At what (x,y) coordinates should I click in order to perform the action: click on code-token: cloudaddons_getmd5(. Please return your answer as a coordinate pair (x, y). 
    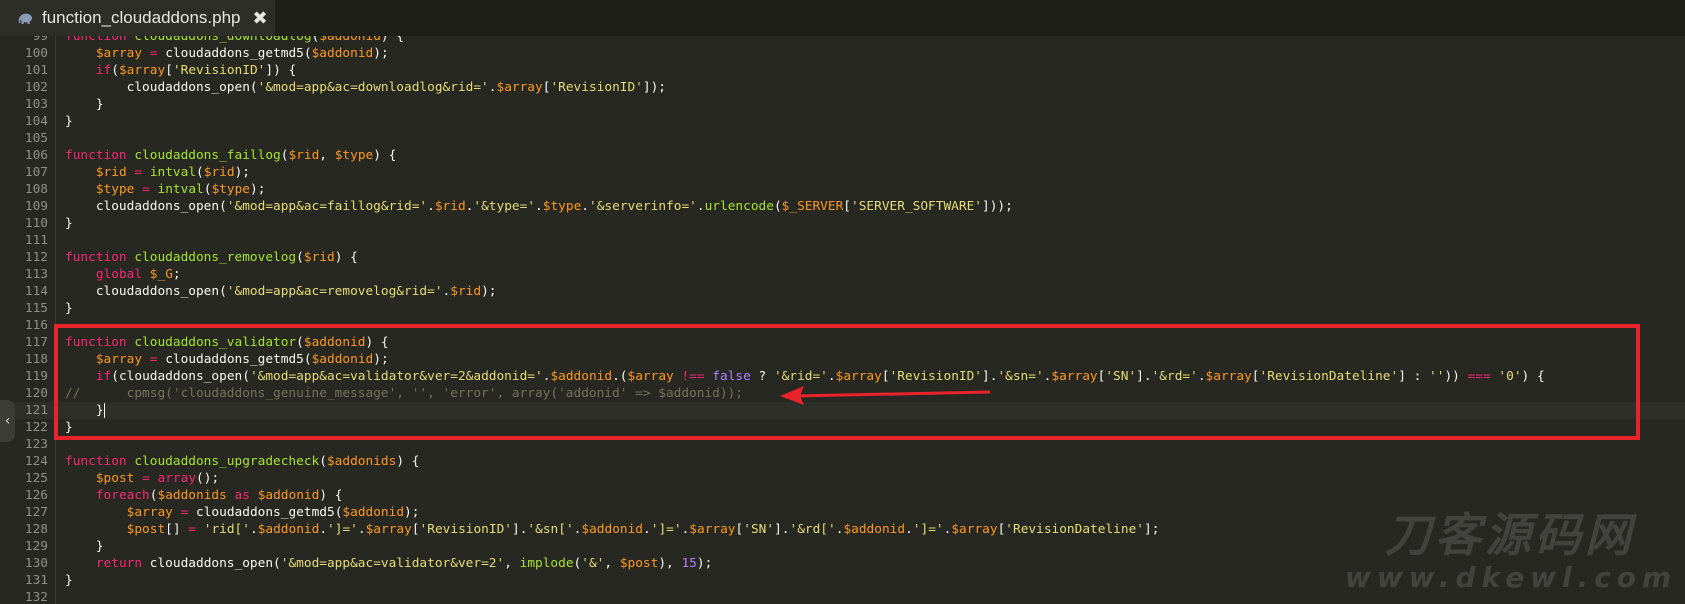
    Looking at the image, I should click on (265, 512).